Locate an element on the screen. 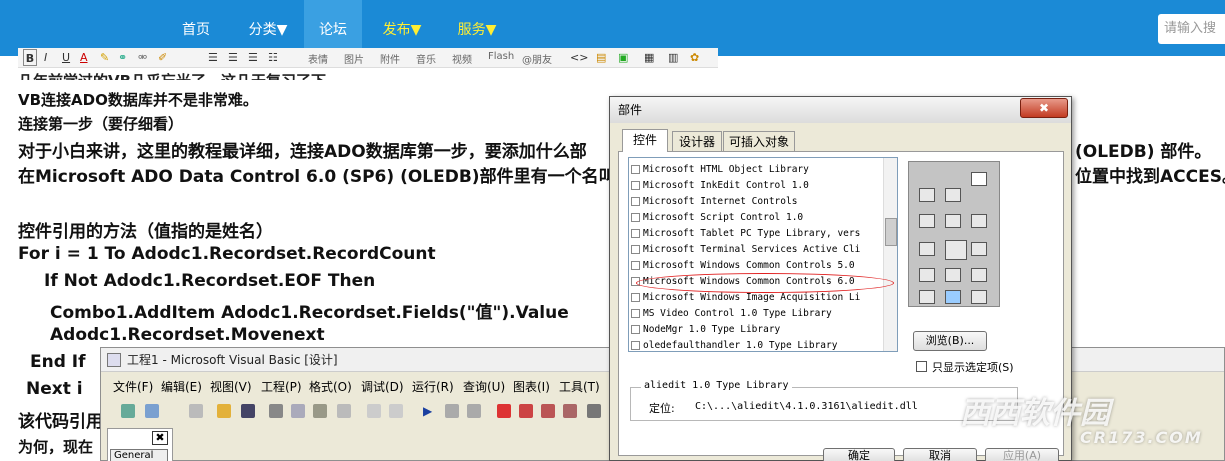  list-item: MS Video Control 1.0 Type Library is located at coordinates (756, 314).